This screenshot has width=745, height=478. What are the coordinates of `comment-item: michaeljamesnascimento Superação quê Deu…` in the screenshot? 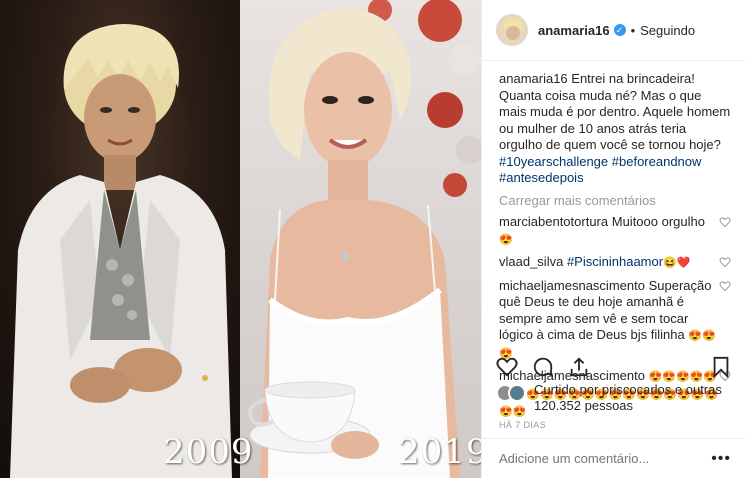 It's located at (615, 320).